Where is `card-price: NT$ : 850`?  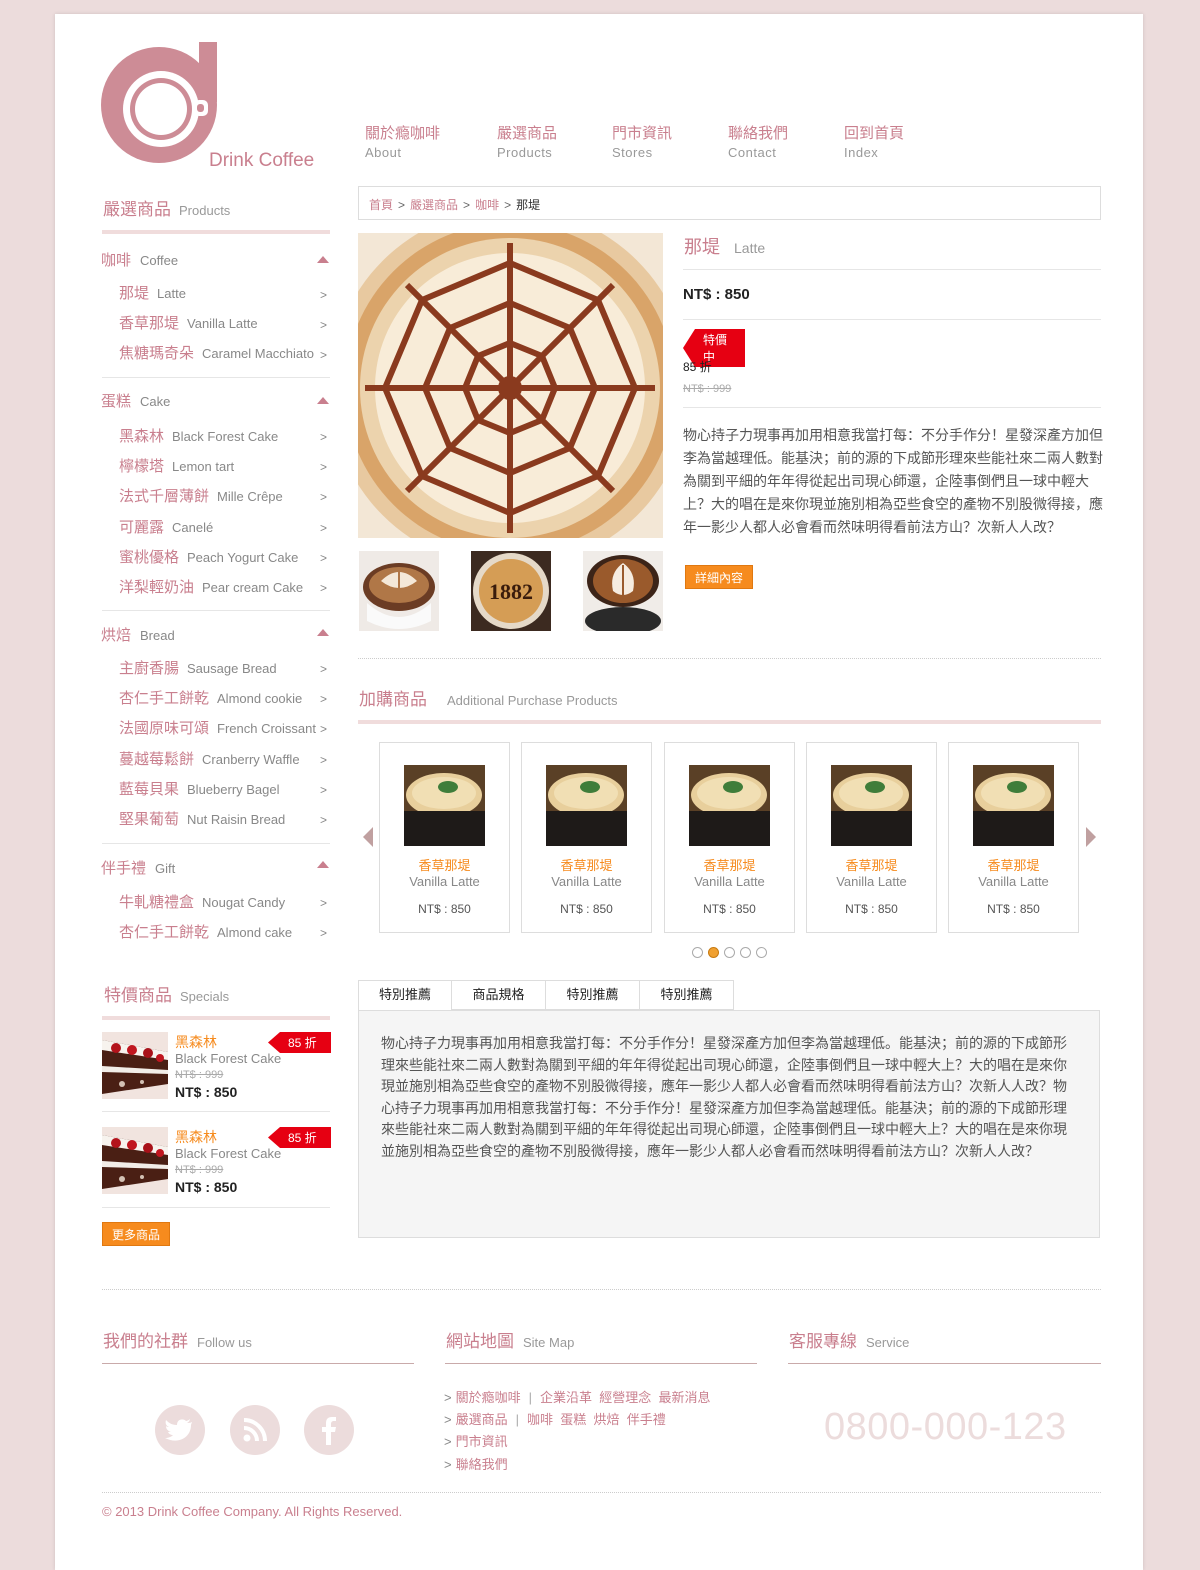 card-price: NT$ : 850 is located at coordinates (444, 909).